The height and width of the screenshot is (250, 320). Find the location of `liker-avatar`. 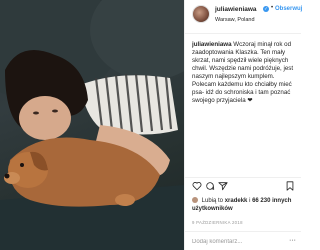

liker-avatar is located at coordinates (195, 200).